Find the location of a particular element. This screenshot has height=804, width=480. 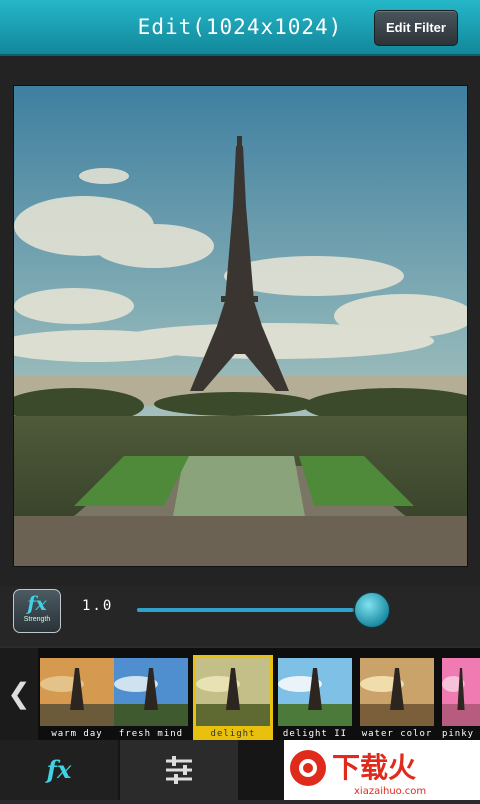

fx-icon: fx is located at coordinates (37, 604).